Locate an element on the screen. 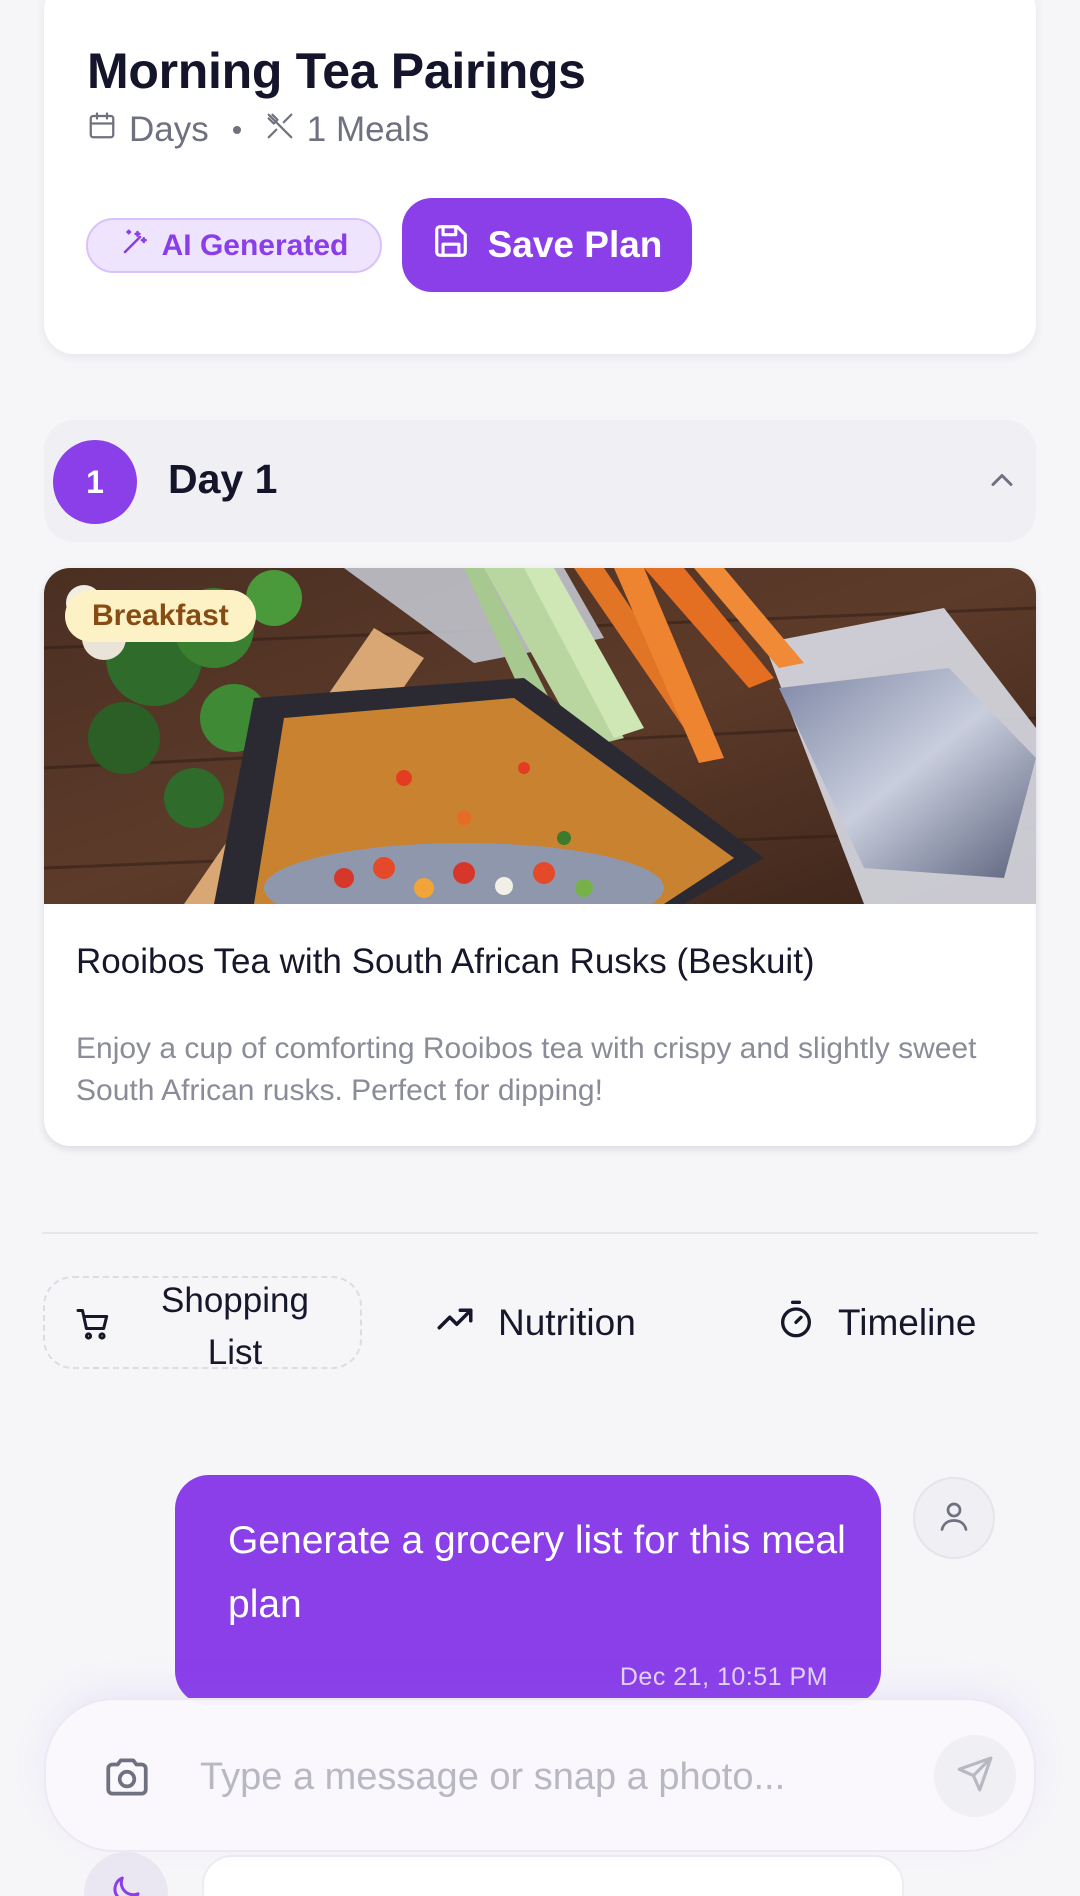 Image resolution: width=1080 pixels, height=1896 pixels. message-input is located at coordinates (500, 1777).